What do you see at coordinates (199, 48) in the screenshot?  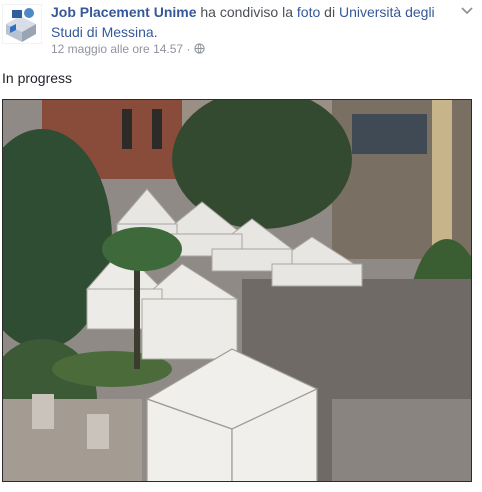 I see `globe-icon` at bounding box center [199, 48].